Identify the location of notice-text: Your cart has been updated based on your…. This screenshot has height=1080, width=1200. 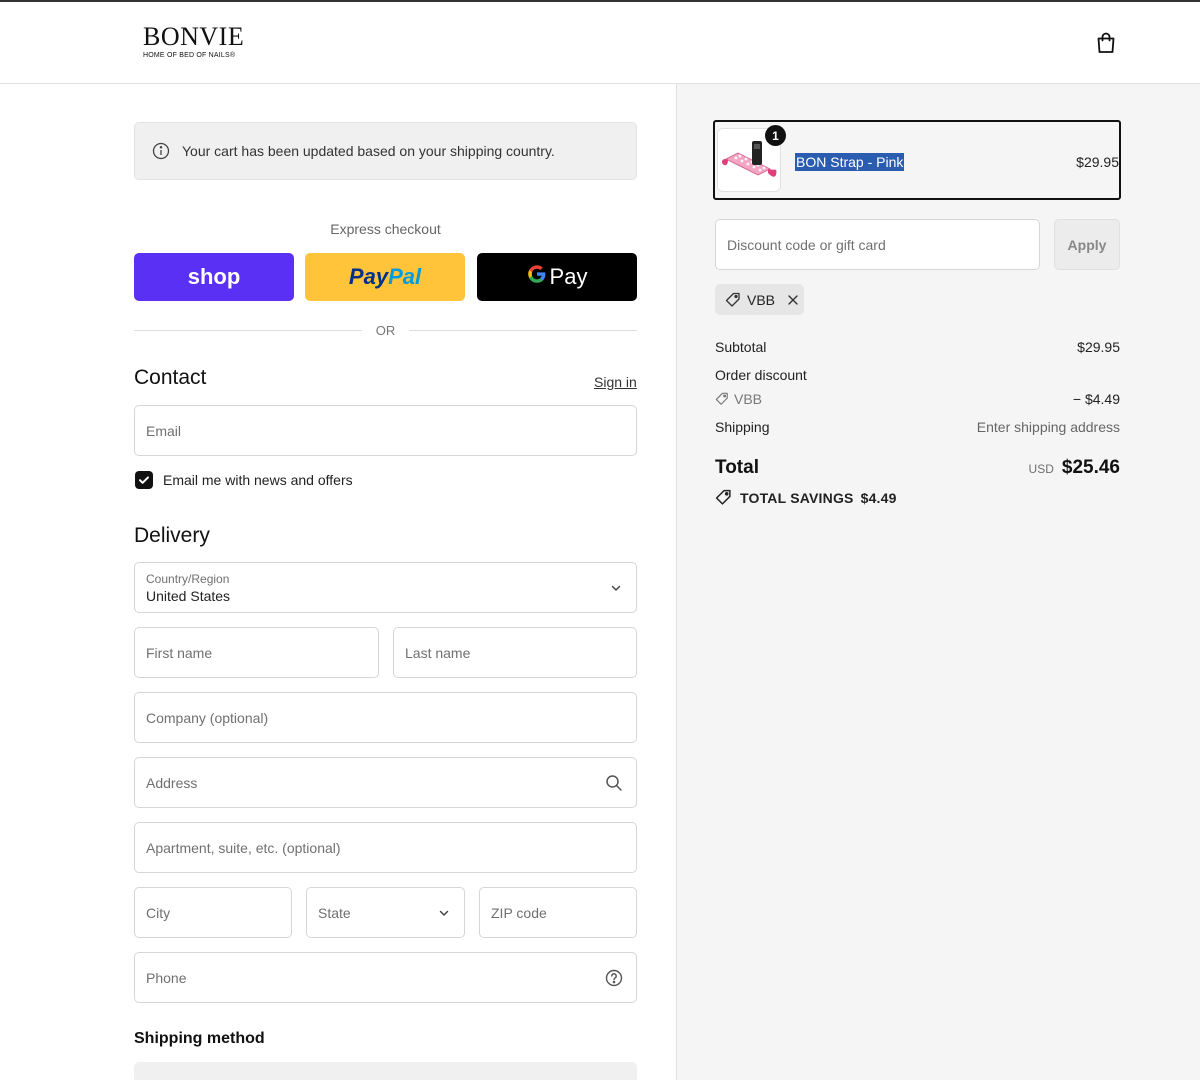
(368, 151).